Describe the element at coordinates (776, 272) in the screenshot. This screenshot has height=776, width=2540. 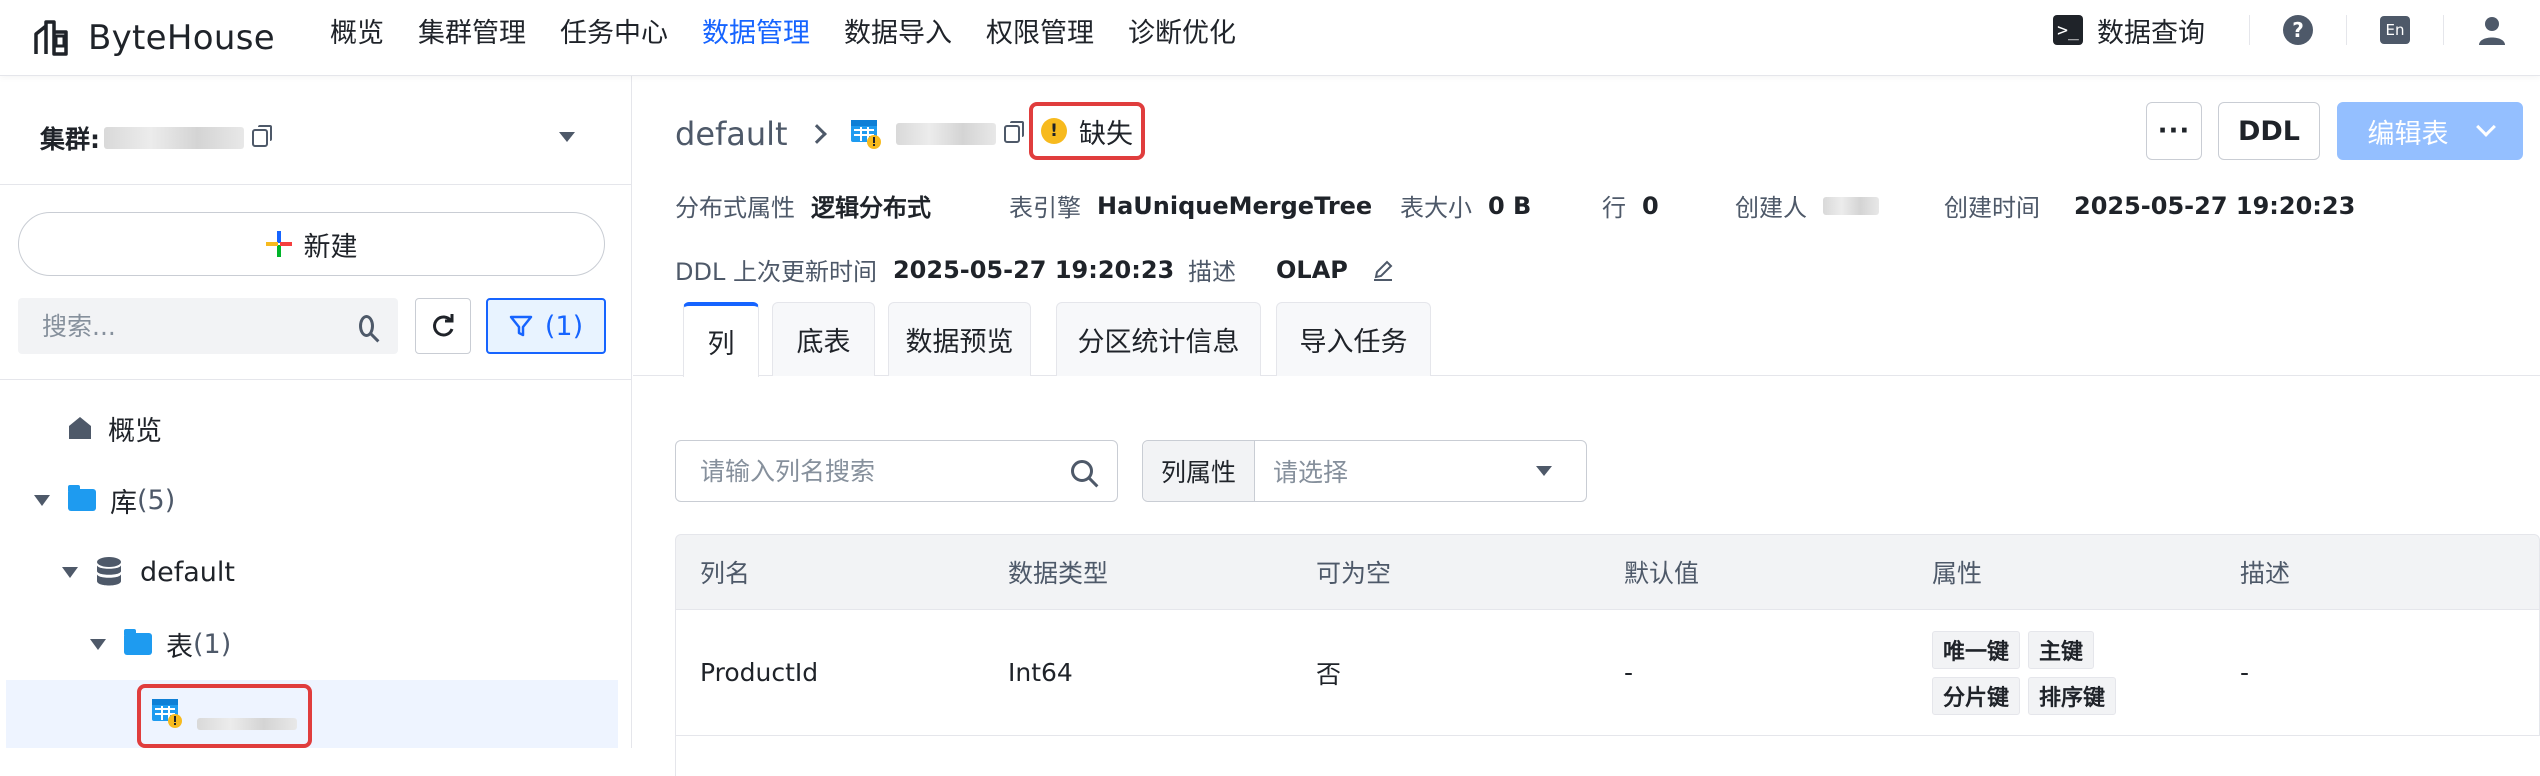
I see `meta-key: DDL 上次更新时间` at that location.